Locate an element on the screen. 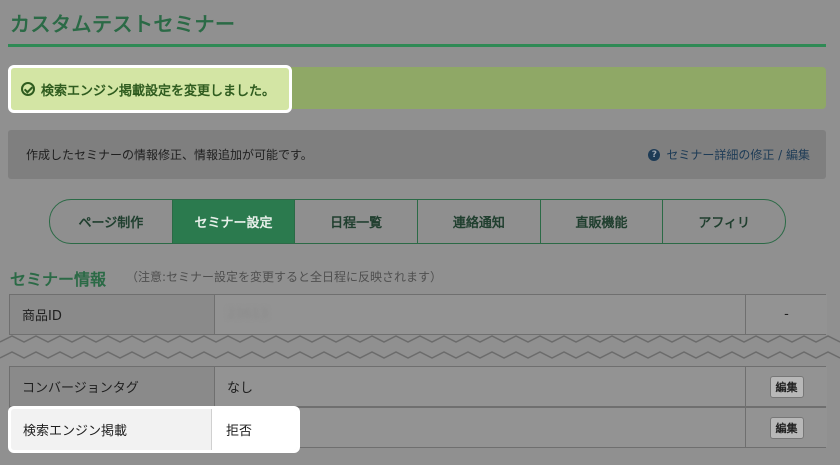  search-engine-value: 拒否 is located at coordinates (254, 429).